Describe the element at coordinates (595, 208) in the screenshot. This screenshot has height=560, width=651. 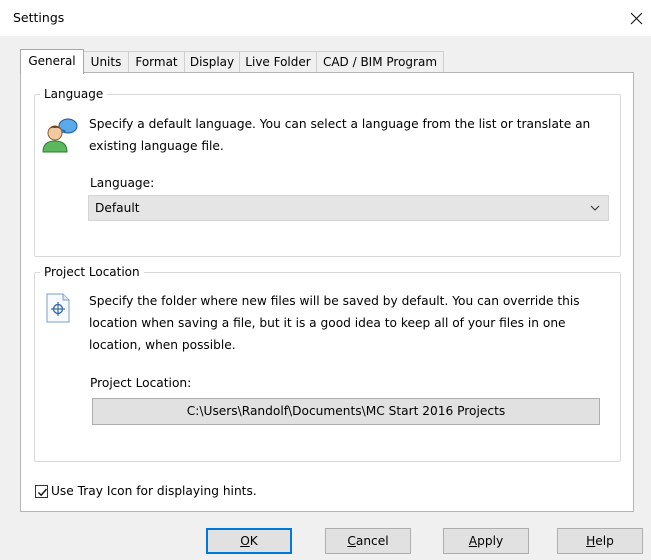
I see `chevron-down-icon` at that location.